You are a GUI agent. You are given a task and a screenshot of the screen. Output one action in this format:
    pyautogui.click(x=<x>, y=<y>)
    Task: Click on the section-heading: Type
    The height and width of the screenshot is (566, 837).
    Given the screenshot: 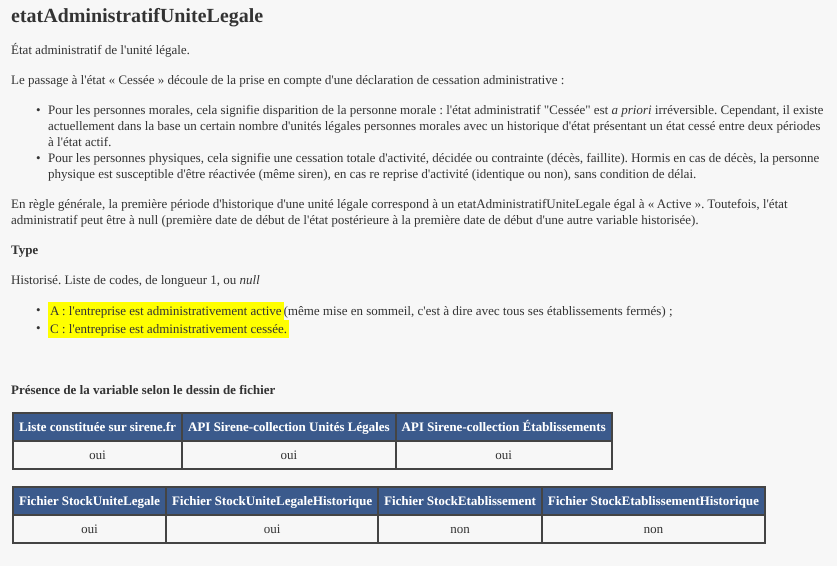 What is the action you would take?
    pyautogui.click(x=25, y=250)
    